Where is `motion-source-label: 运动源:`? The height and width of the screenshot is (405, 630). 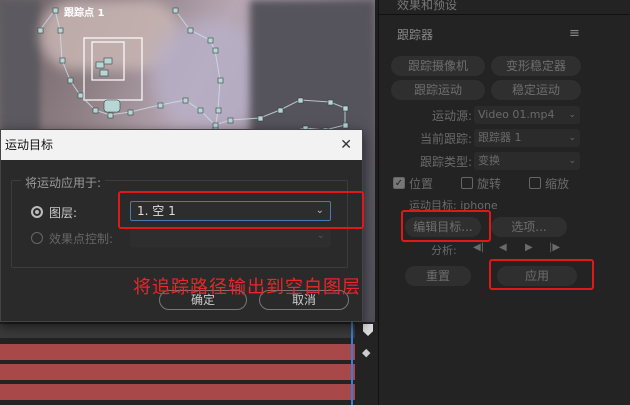
motion-source-label: 运动源: is located at coordinates (451, 116).